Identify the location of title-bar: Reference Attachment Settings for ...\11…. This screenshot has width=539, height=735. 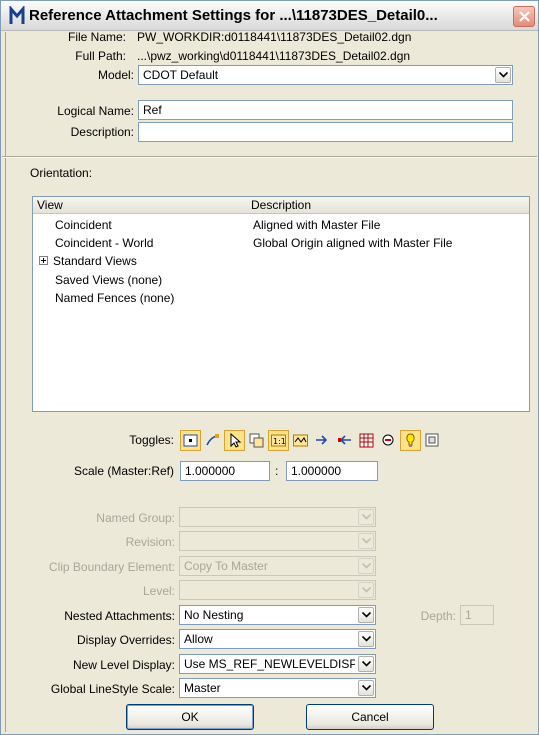
(269, 16).